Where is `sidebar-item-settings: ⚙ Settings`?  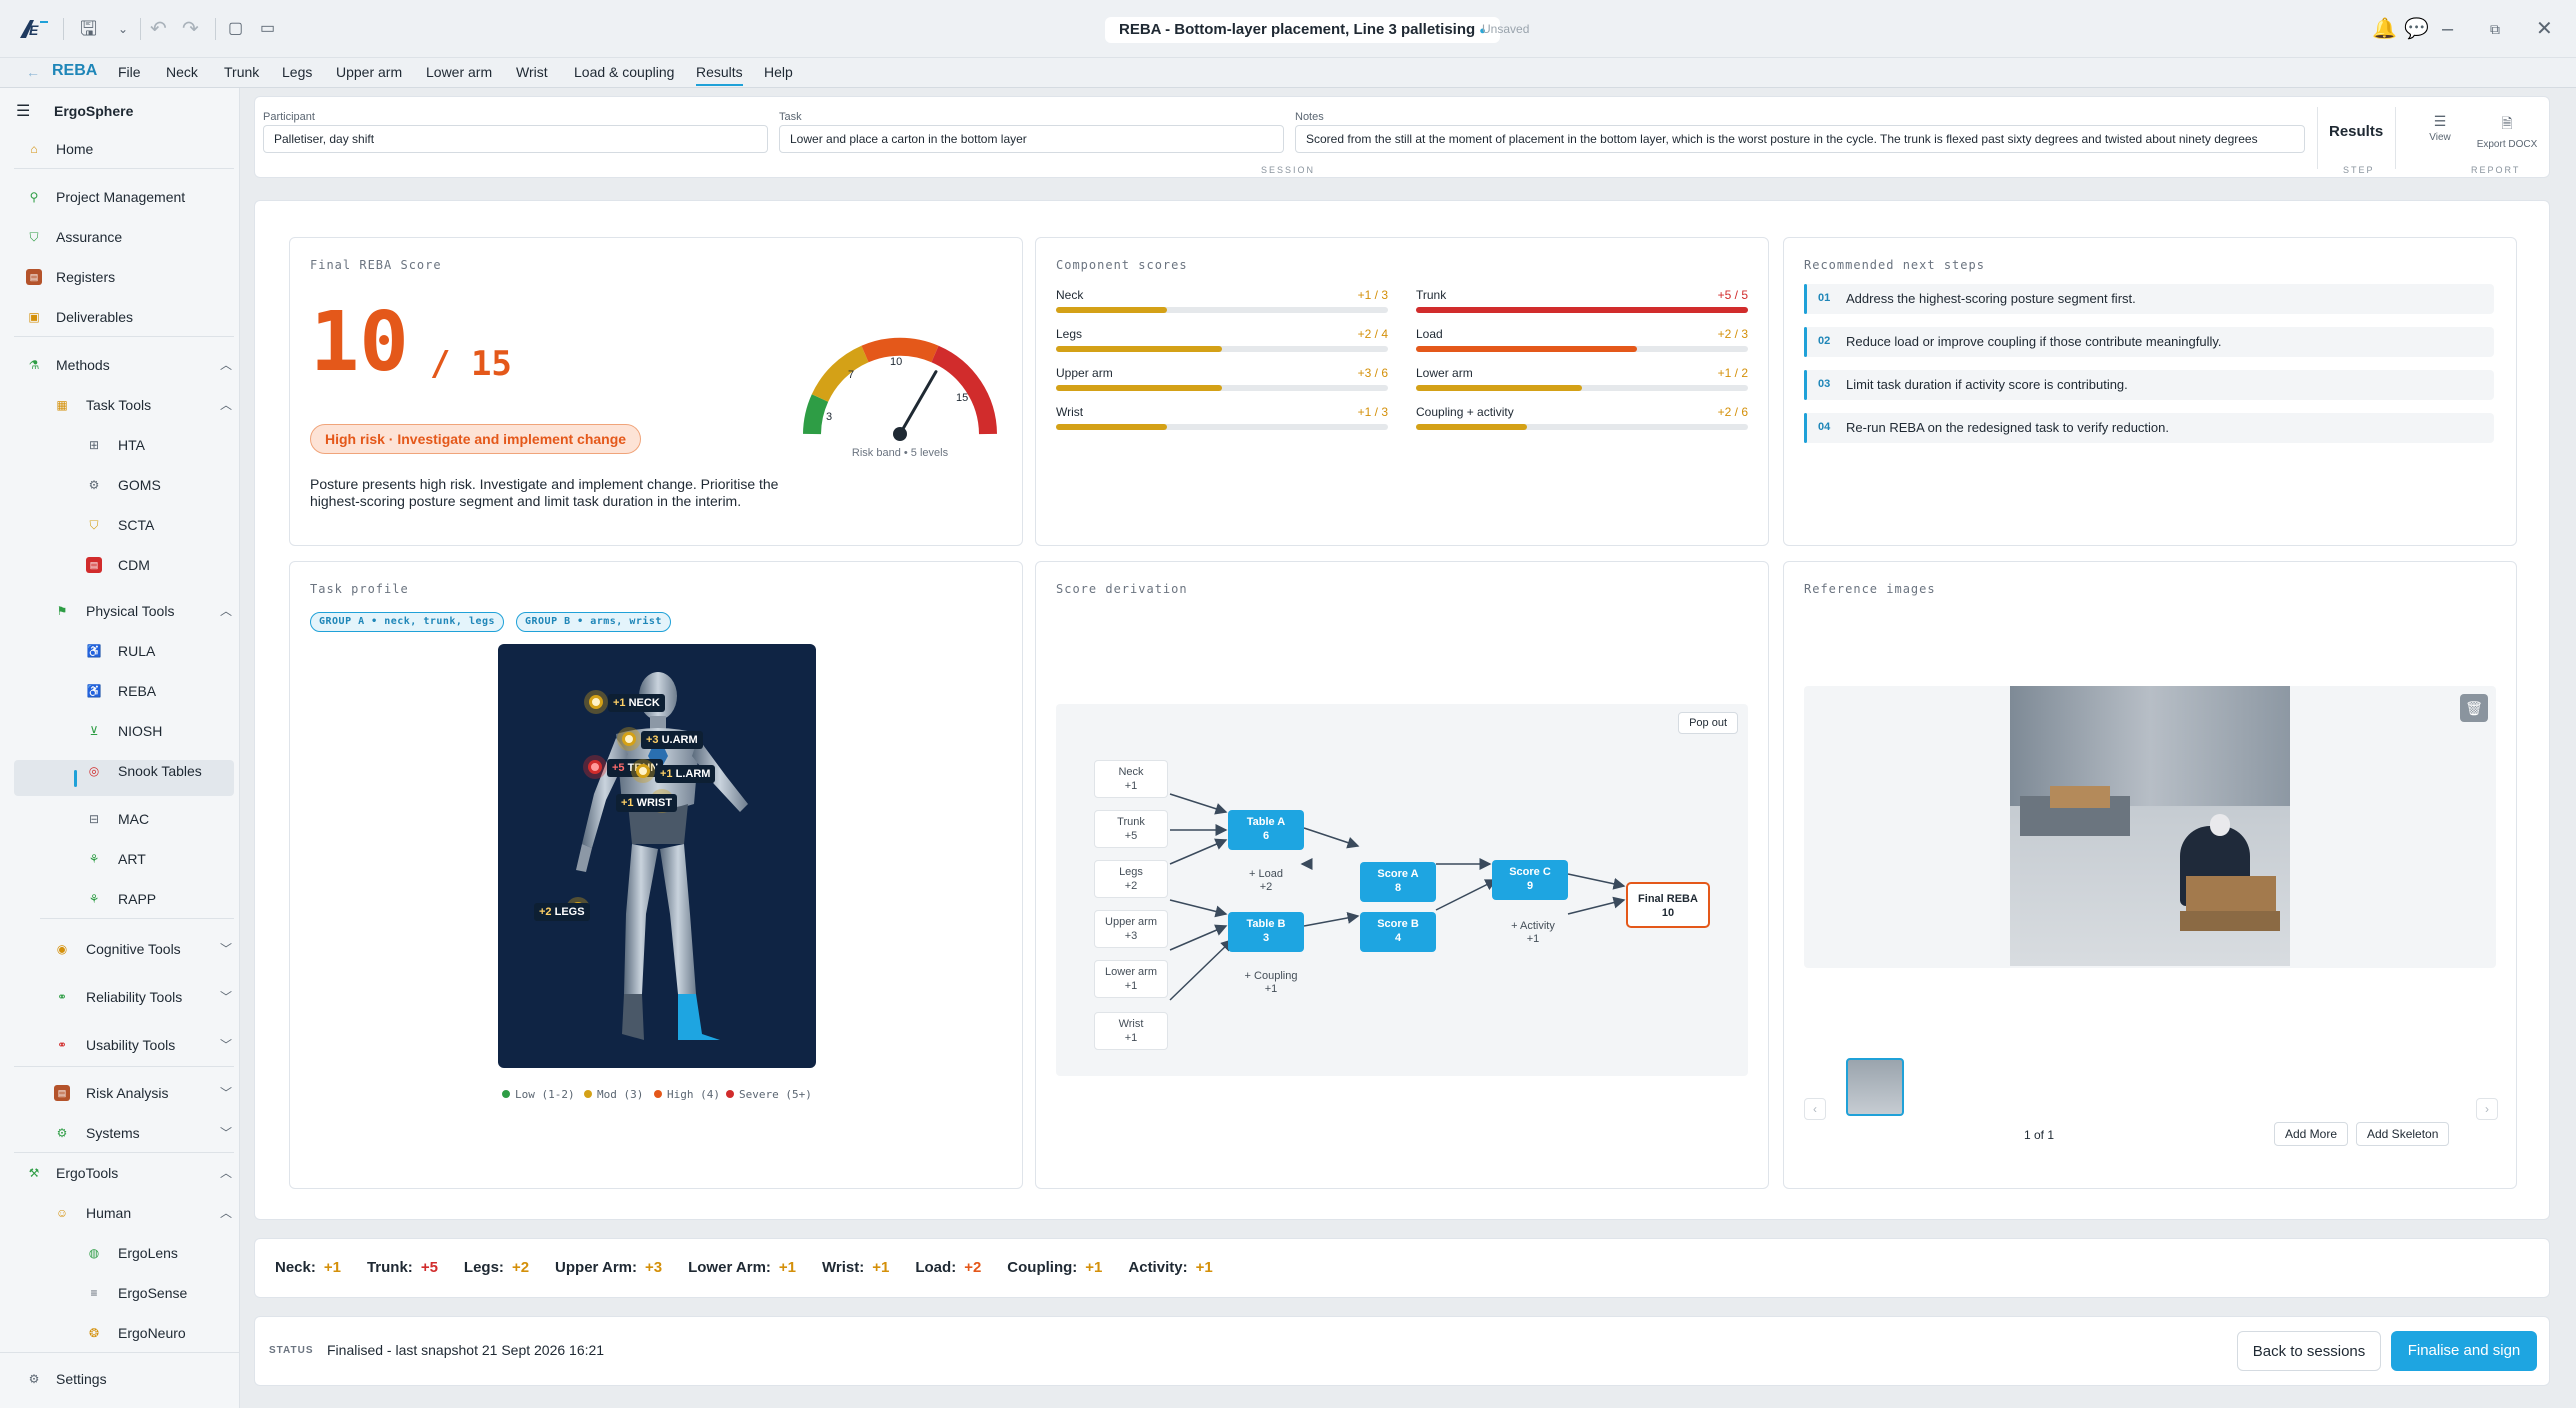 sidebar-item-settings: ⚙ Settings is located at coordinates (126, 1379).